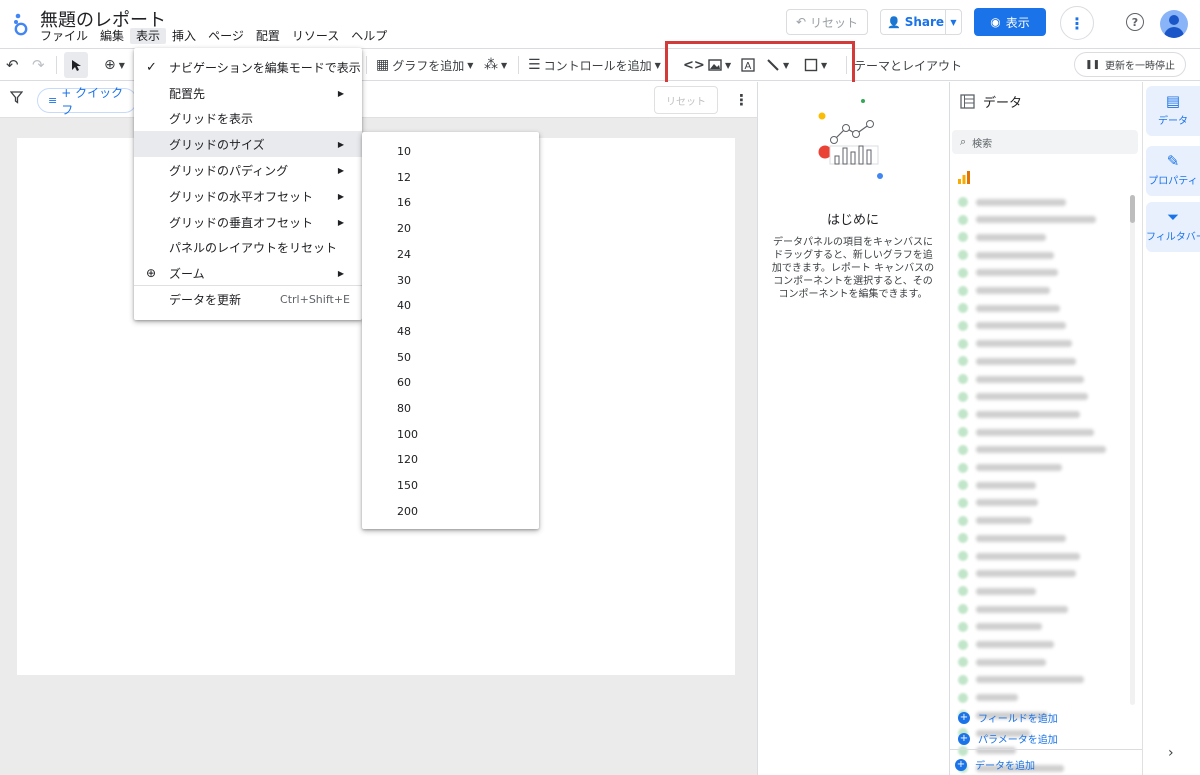  Describe the element at coordinates (404, 151) in the screenshot. I see `grid-size-option: 10` at that location.